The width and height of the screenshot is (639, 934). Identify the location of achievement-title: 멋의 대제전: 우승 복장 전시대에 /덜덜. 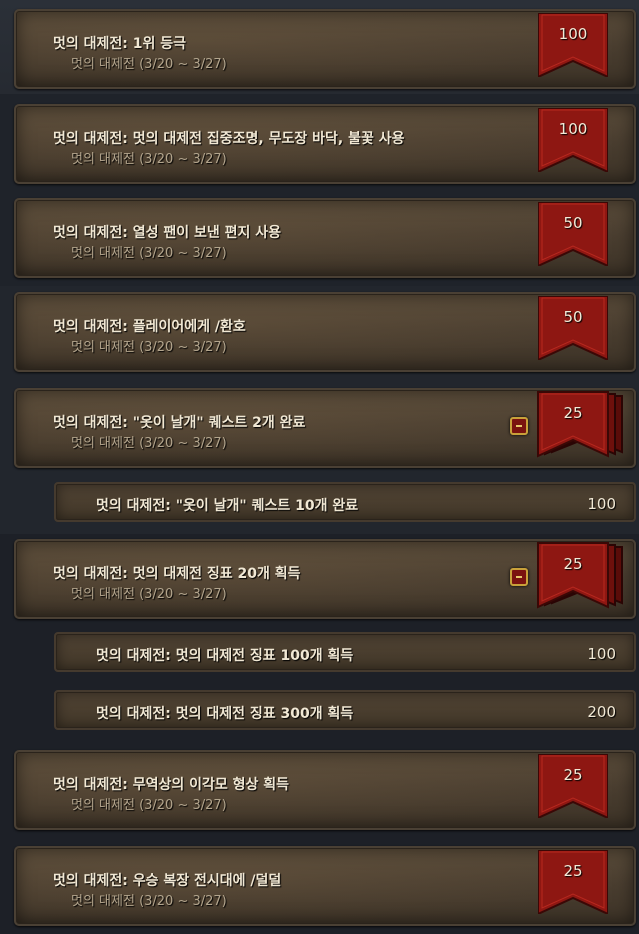
(167, 881).